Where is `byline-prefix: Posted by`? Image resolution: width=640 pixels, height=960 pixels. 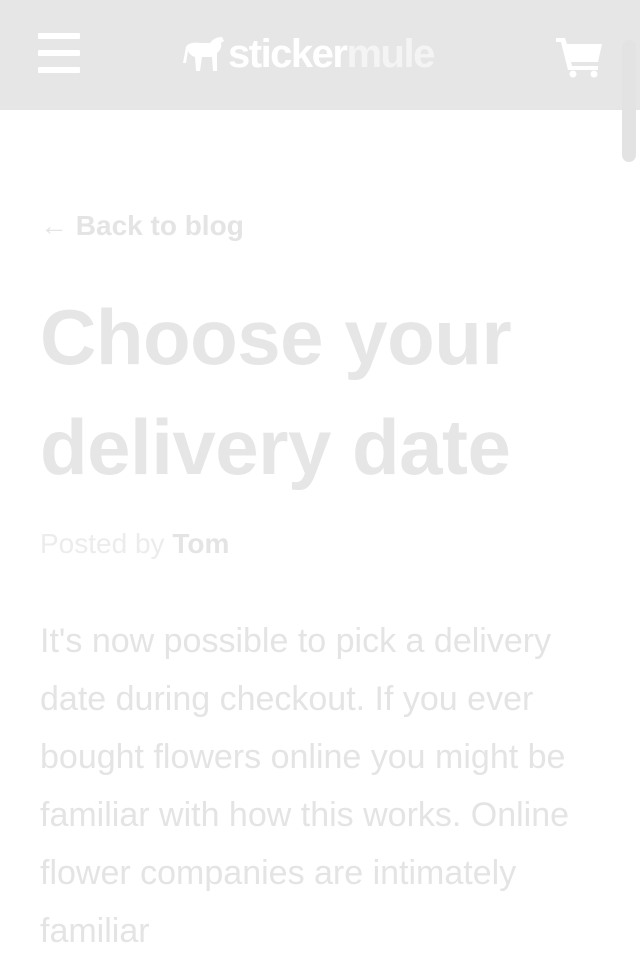 byline-prefix: Posted by is located at coordinates (102, 543).